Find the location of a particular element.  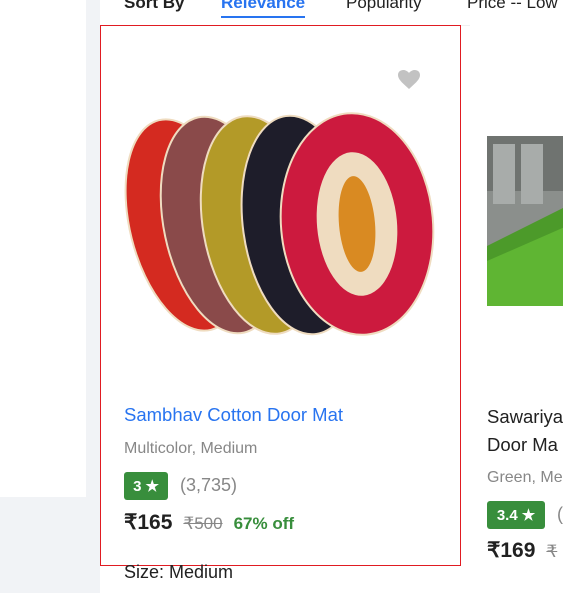

product-title-2-line1: Sawariya is located at coordinates (525, 416).